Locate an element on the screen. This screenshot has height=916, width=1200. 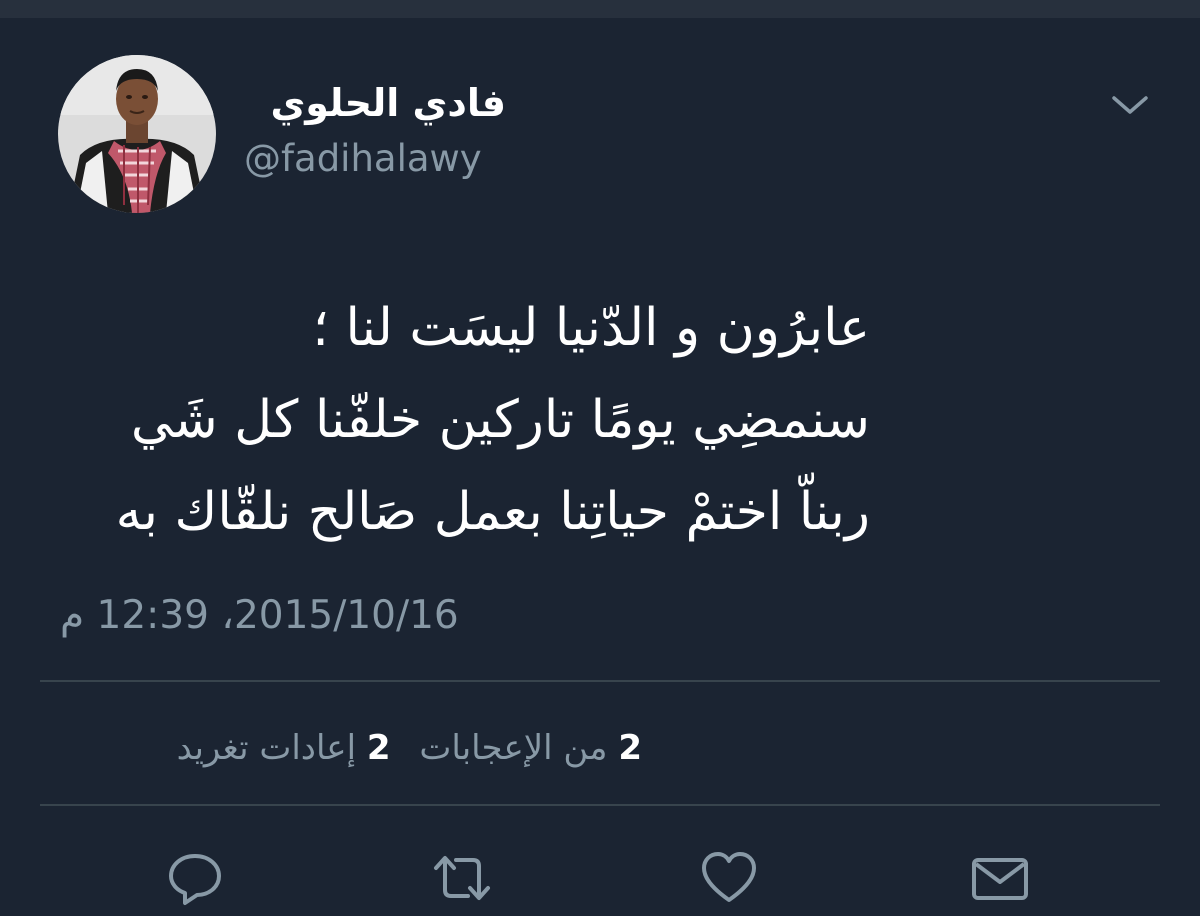
tweet-line: ربناّ اختمْ حياتِنا بعمل صَالح نلقّاك به is located at coordinates (492, 512).